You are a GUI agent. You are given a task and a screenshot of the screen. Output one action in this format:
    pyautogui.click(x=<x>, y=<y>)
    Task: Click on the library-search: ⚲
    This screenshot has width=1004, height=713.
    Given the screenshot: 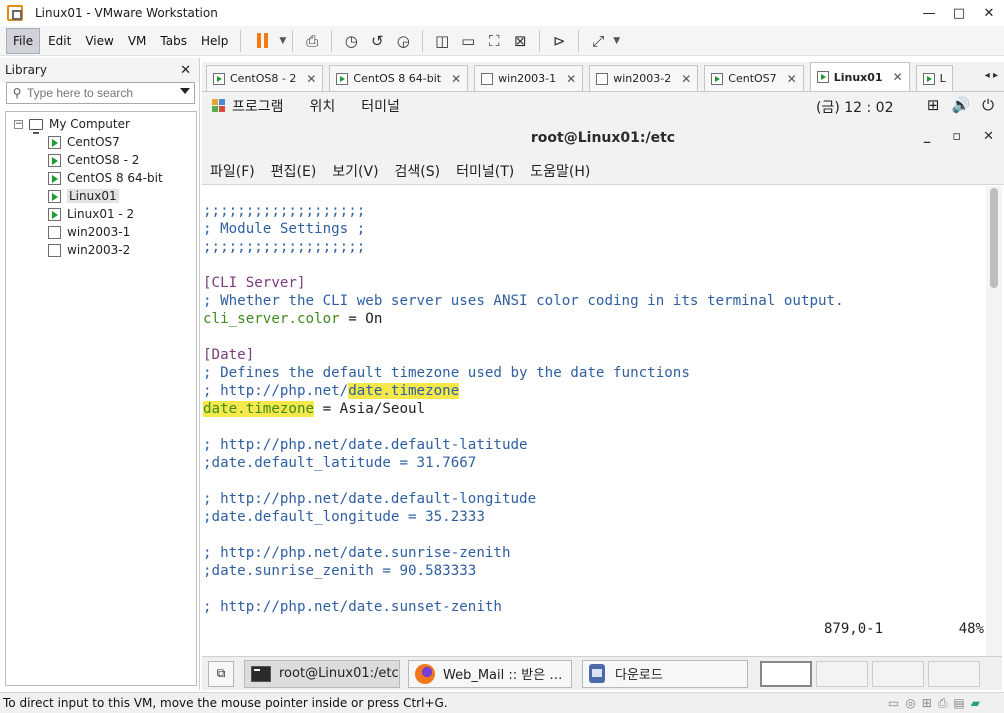 What is the action you would take?
    pyautogui.click(x=100, y=93)
    